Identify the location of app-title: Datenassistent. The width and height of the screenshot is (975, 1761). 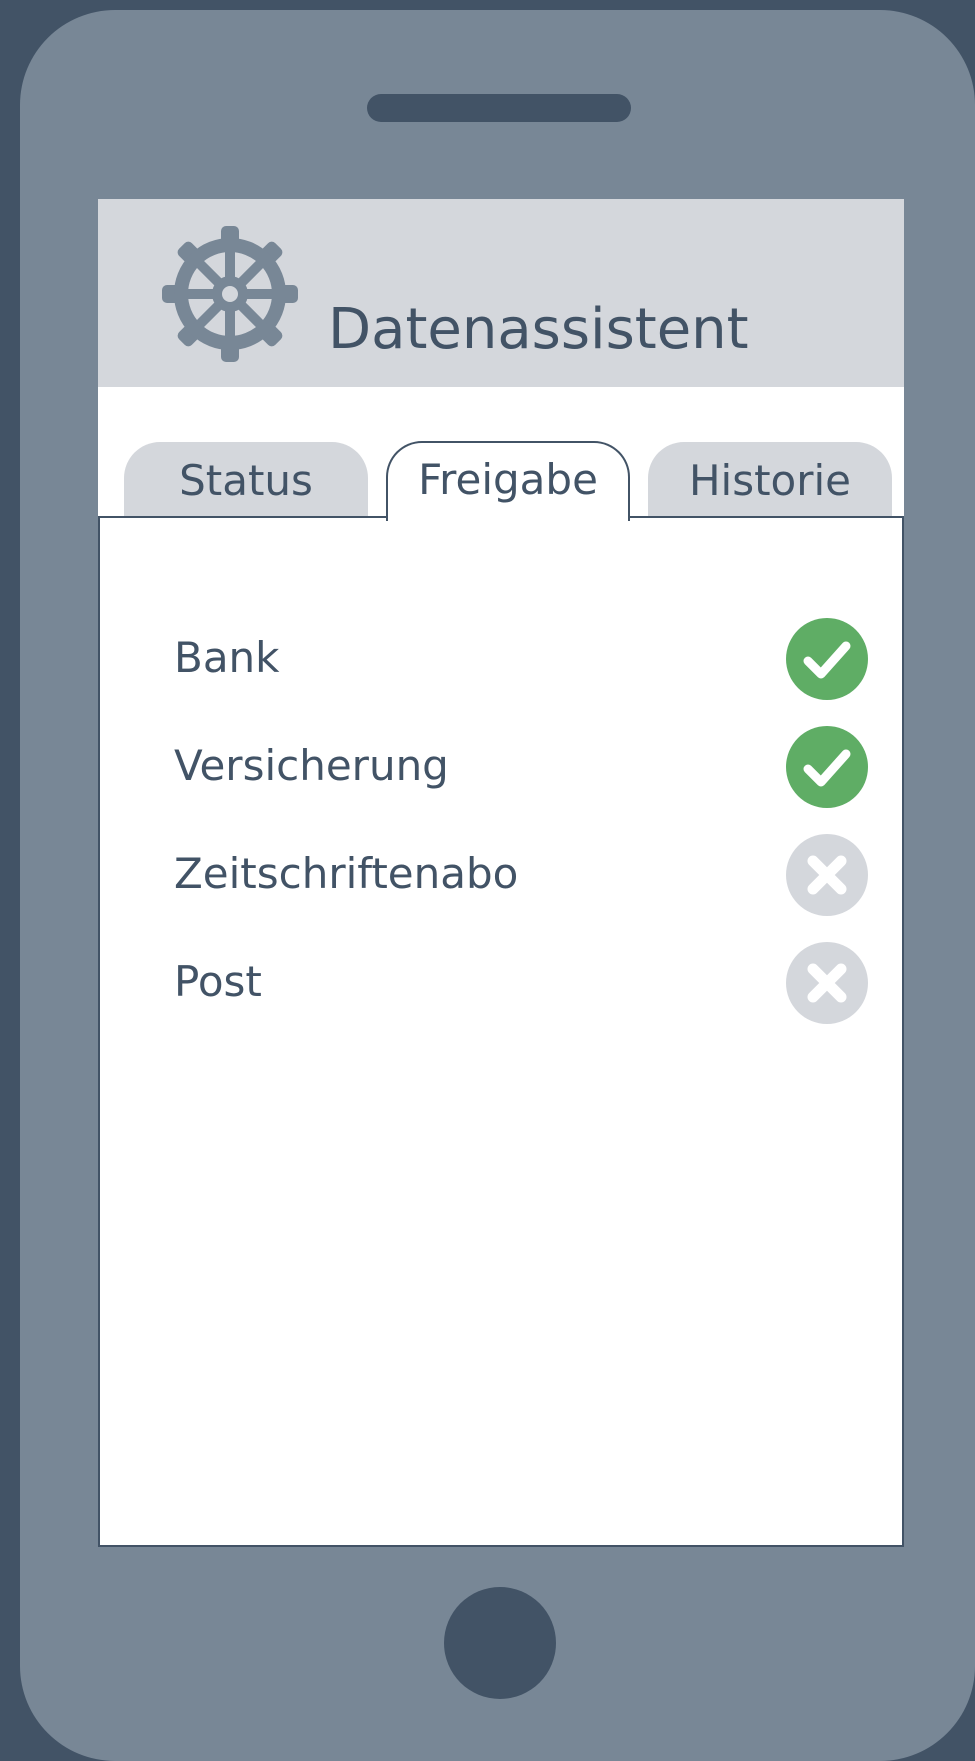
(538, 329).